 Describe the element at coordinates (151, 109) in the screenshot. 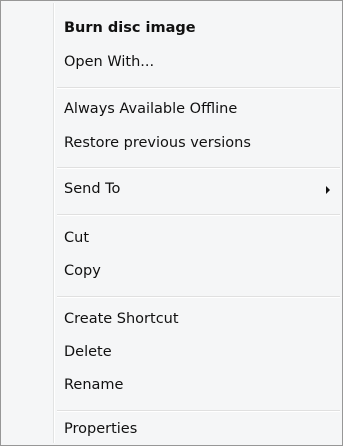

I see `menu-item-label: Always Available Offline` at that location.